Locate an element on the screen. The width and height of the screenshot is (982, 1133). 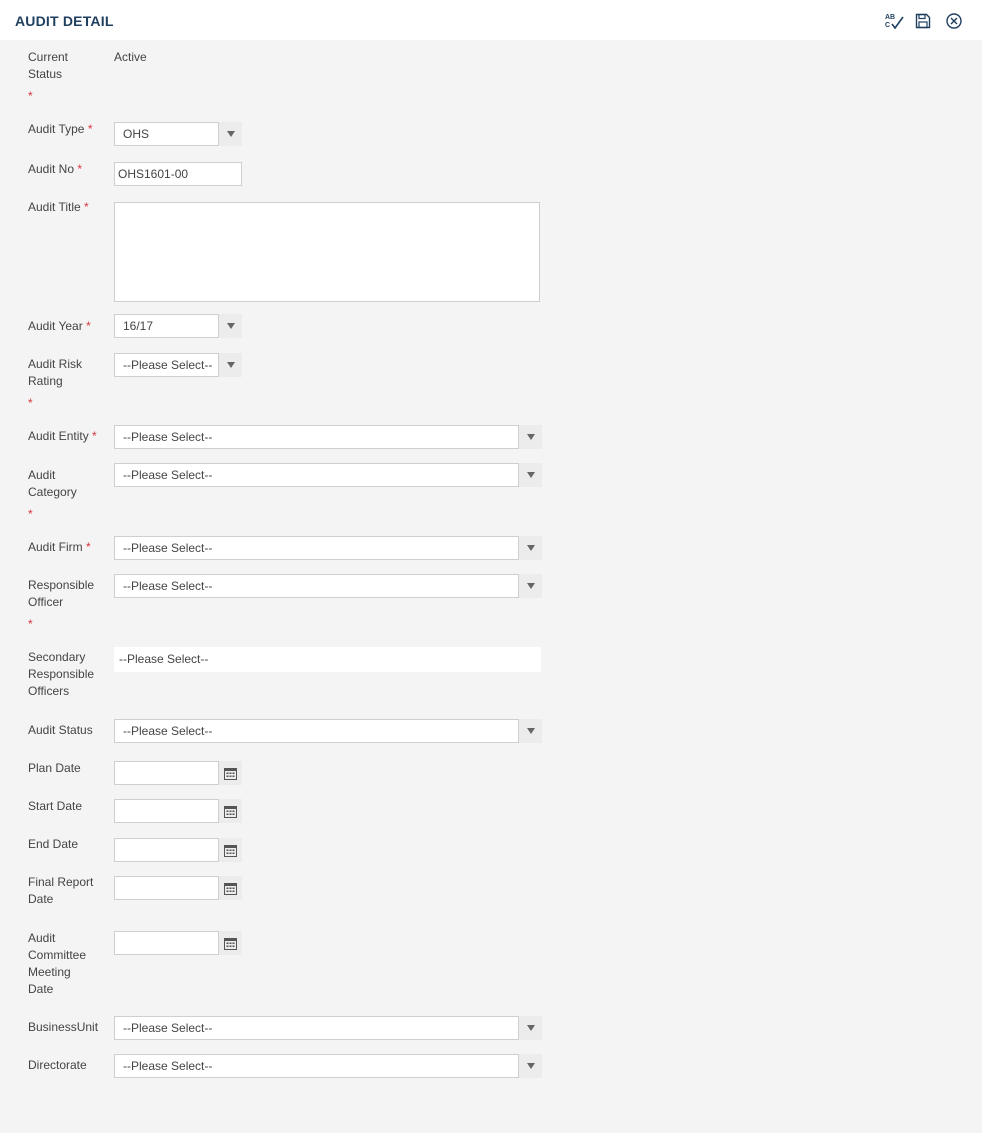
start-date-calendar-button is located at coordinates (230, 811).